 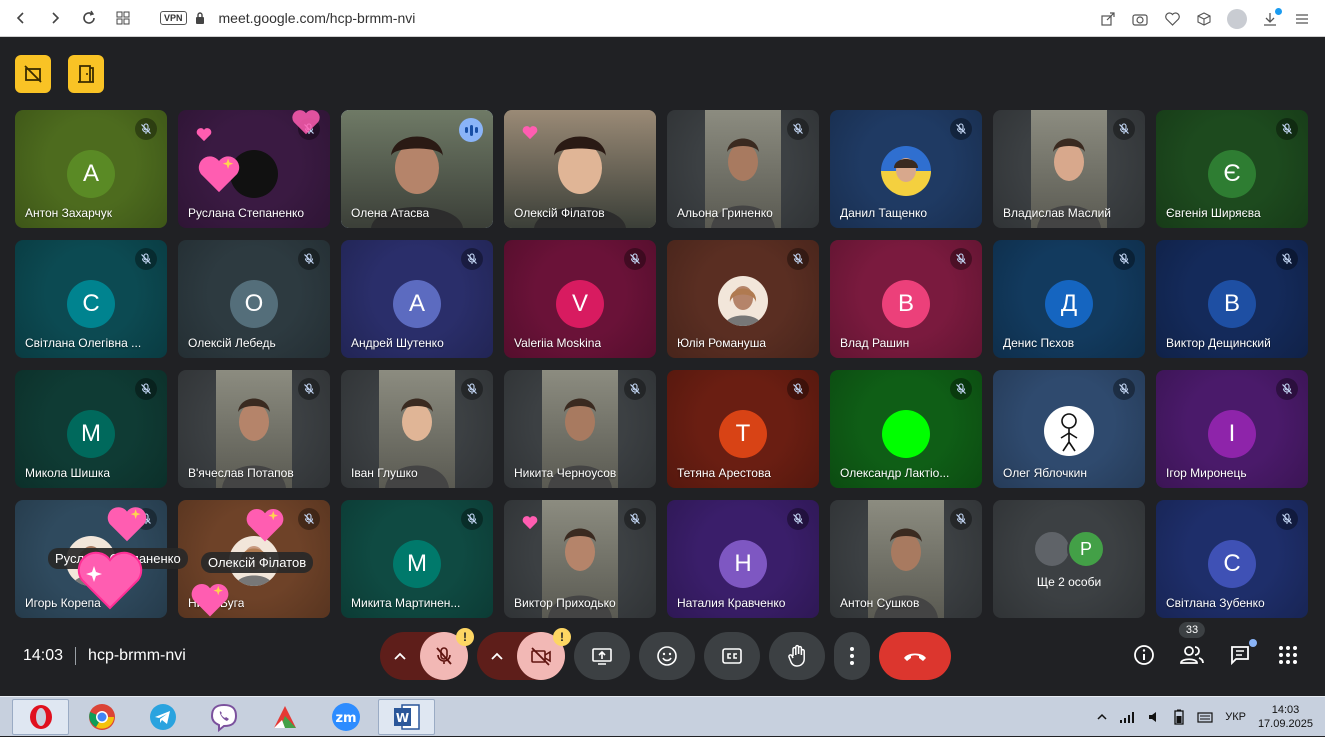 What do you see at coordinates (89, 18) in the screenshot?
I see `reload-icon` at bounding box center [89, 18].